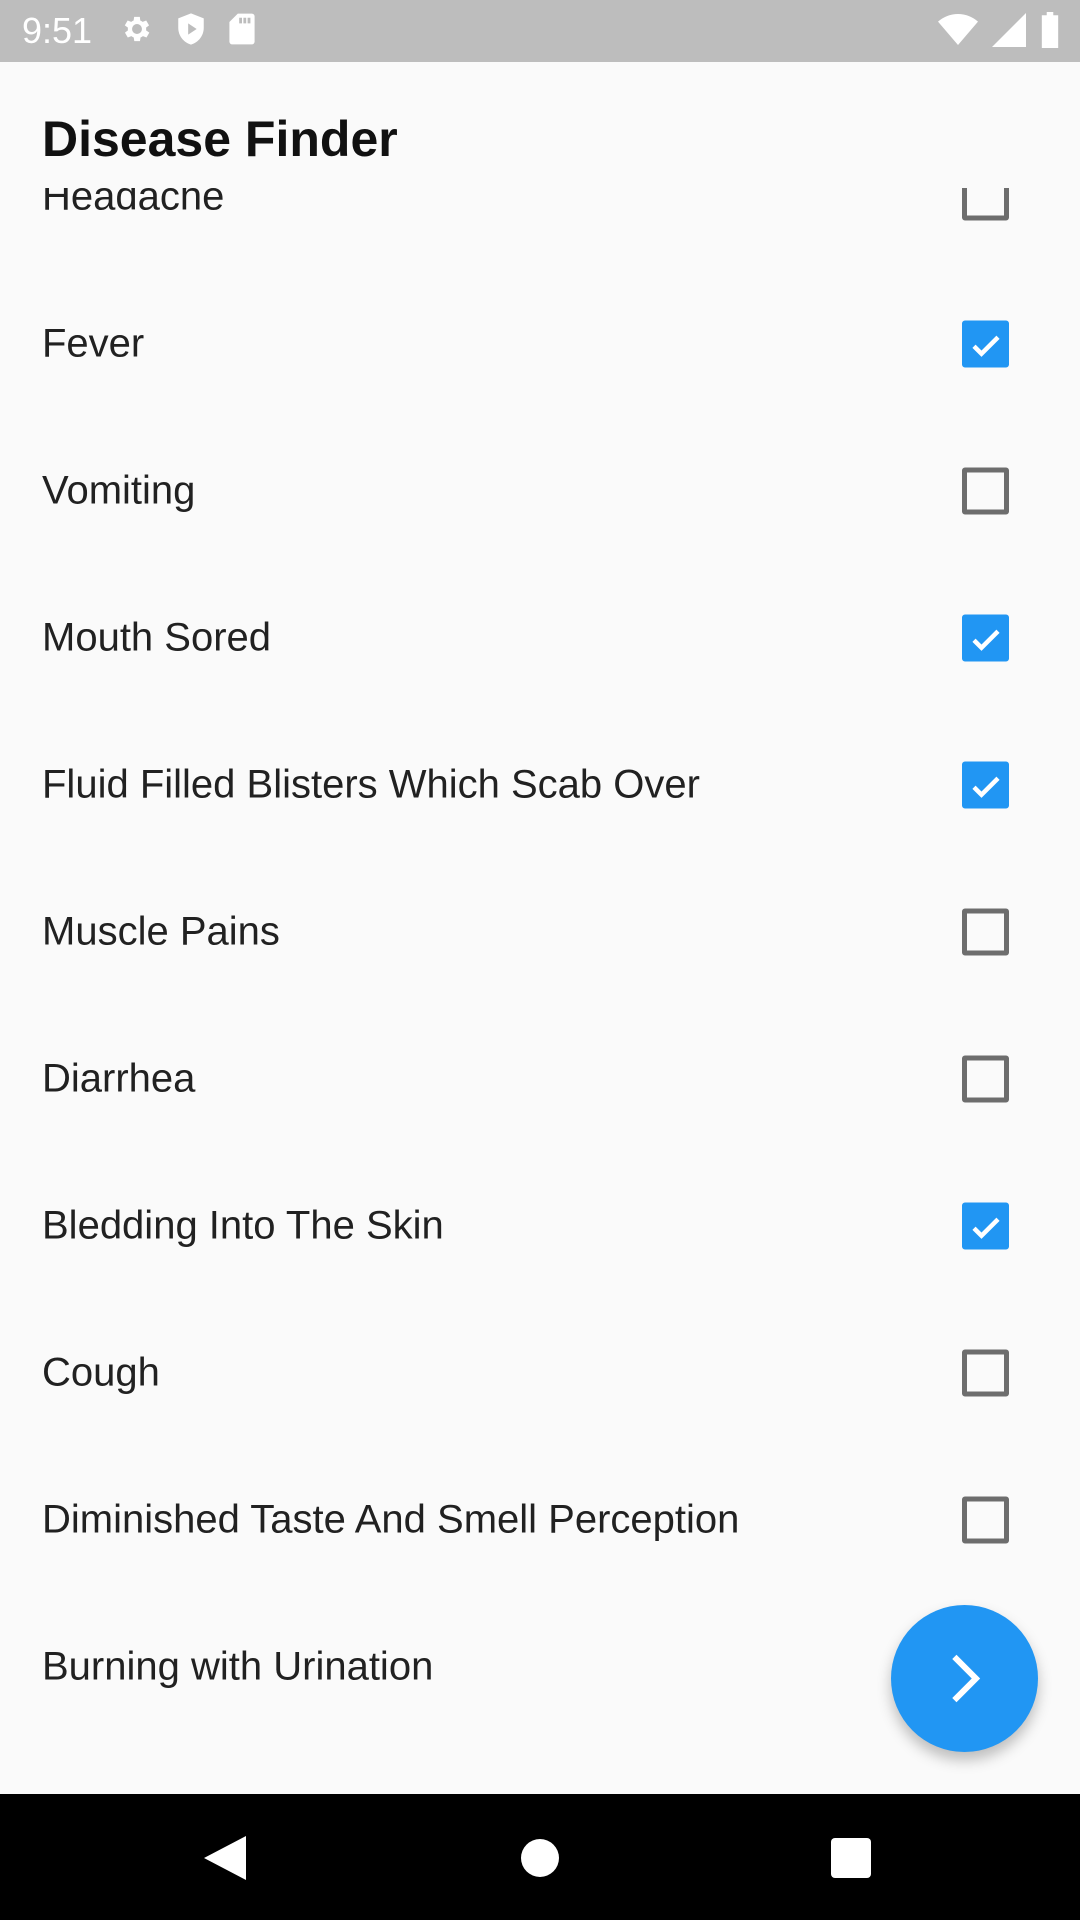  Describe the element at coordinates (540, 490) in the screenshot. I see `list-item: Vomiting` at that location.